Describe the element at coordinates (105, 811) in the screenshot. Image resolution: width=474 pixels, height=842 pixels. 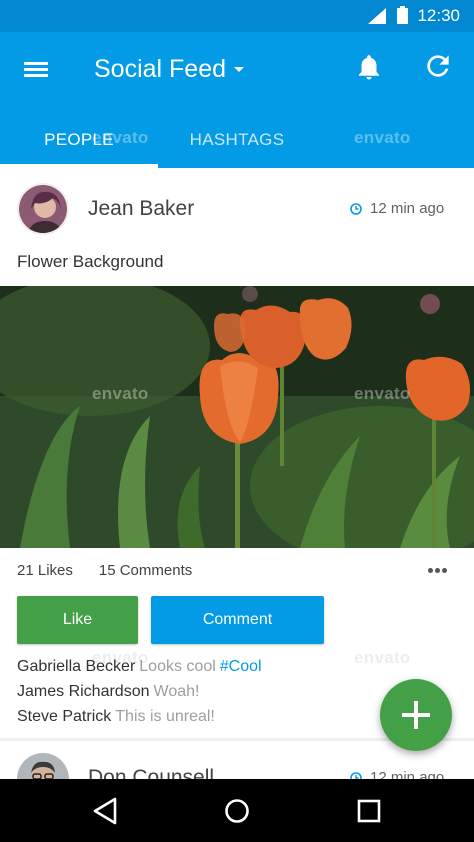
I see `back-icon` at that location.